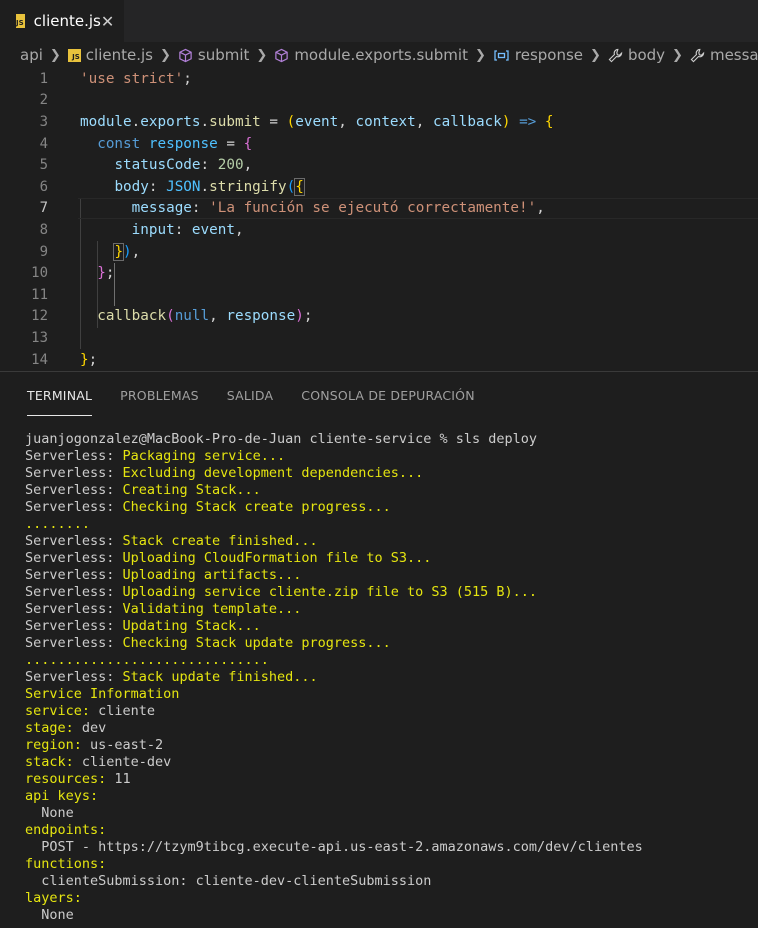 The height and width of the screenshot is (928, 758). Describe the element at coordinates (379, 252) in the screenshot. I see `code-line: 9 }),` at that location.